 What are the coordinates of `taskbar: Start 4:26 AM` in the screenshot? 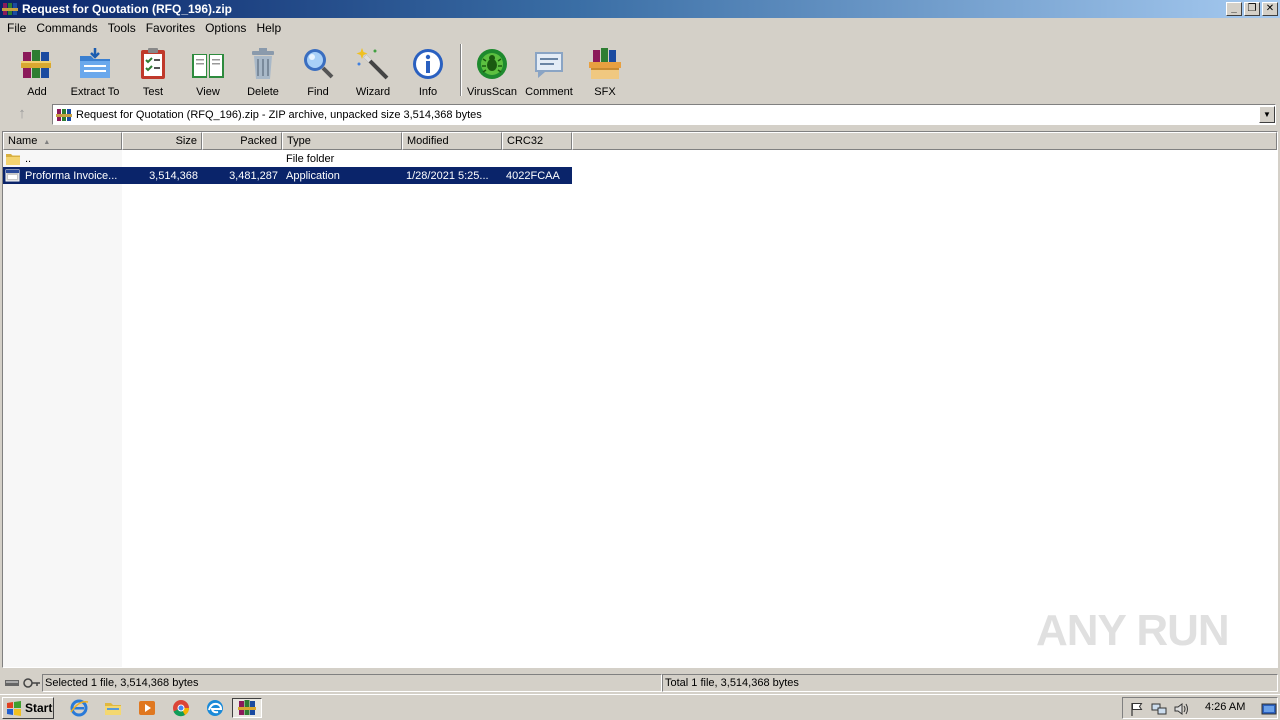 It's located at (640, 707).